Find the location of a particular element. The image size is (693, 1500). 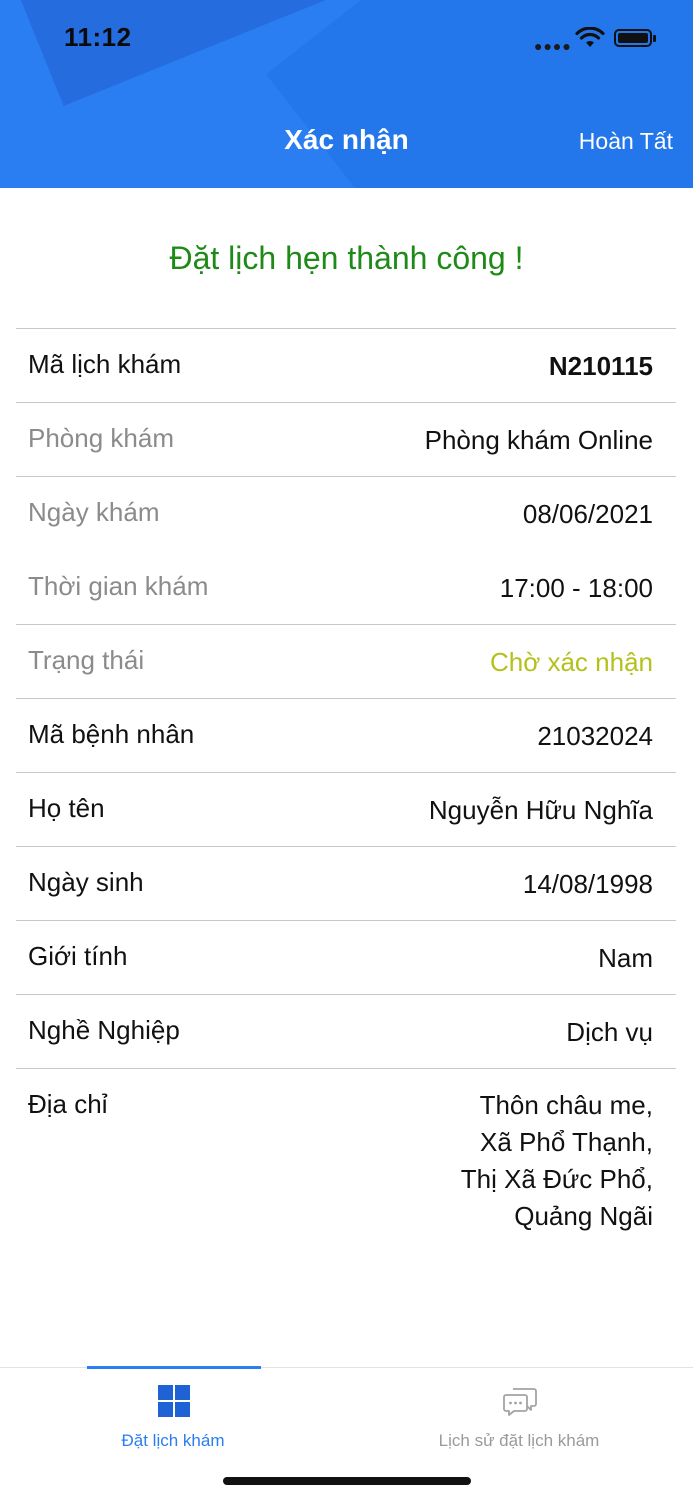

detail-value: Dịch vụ is located at coordinates (609, 1032).